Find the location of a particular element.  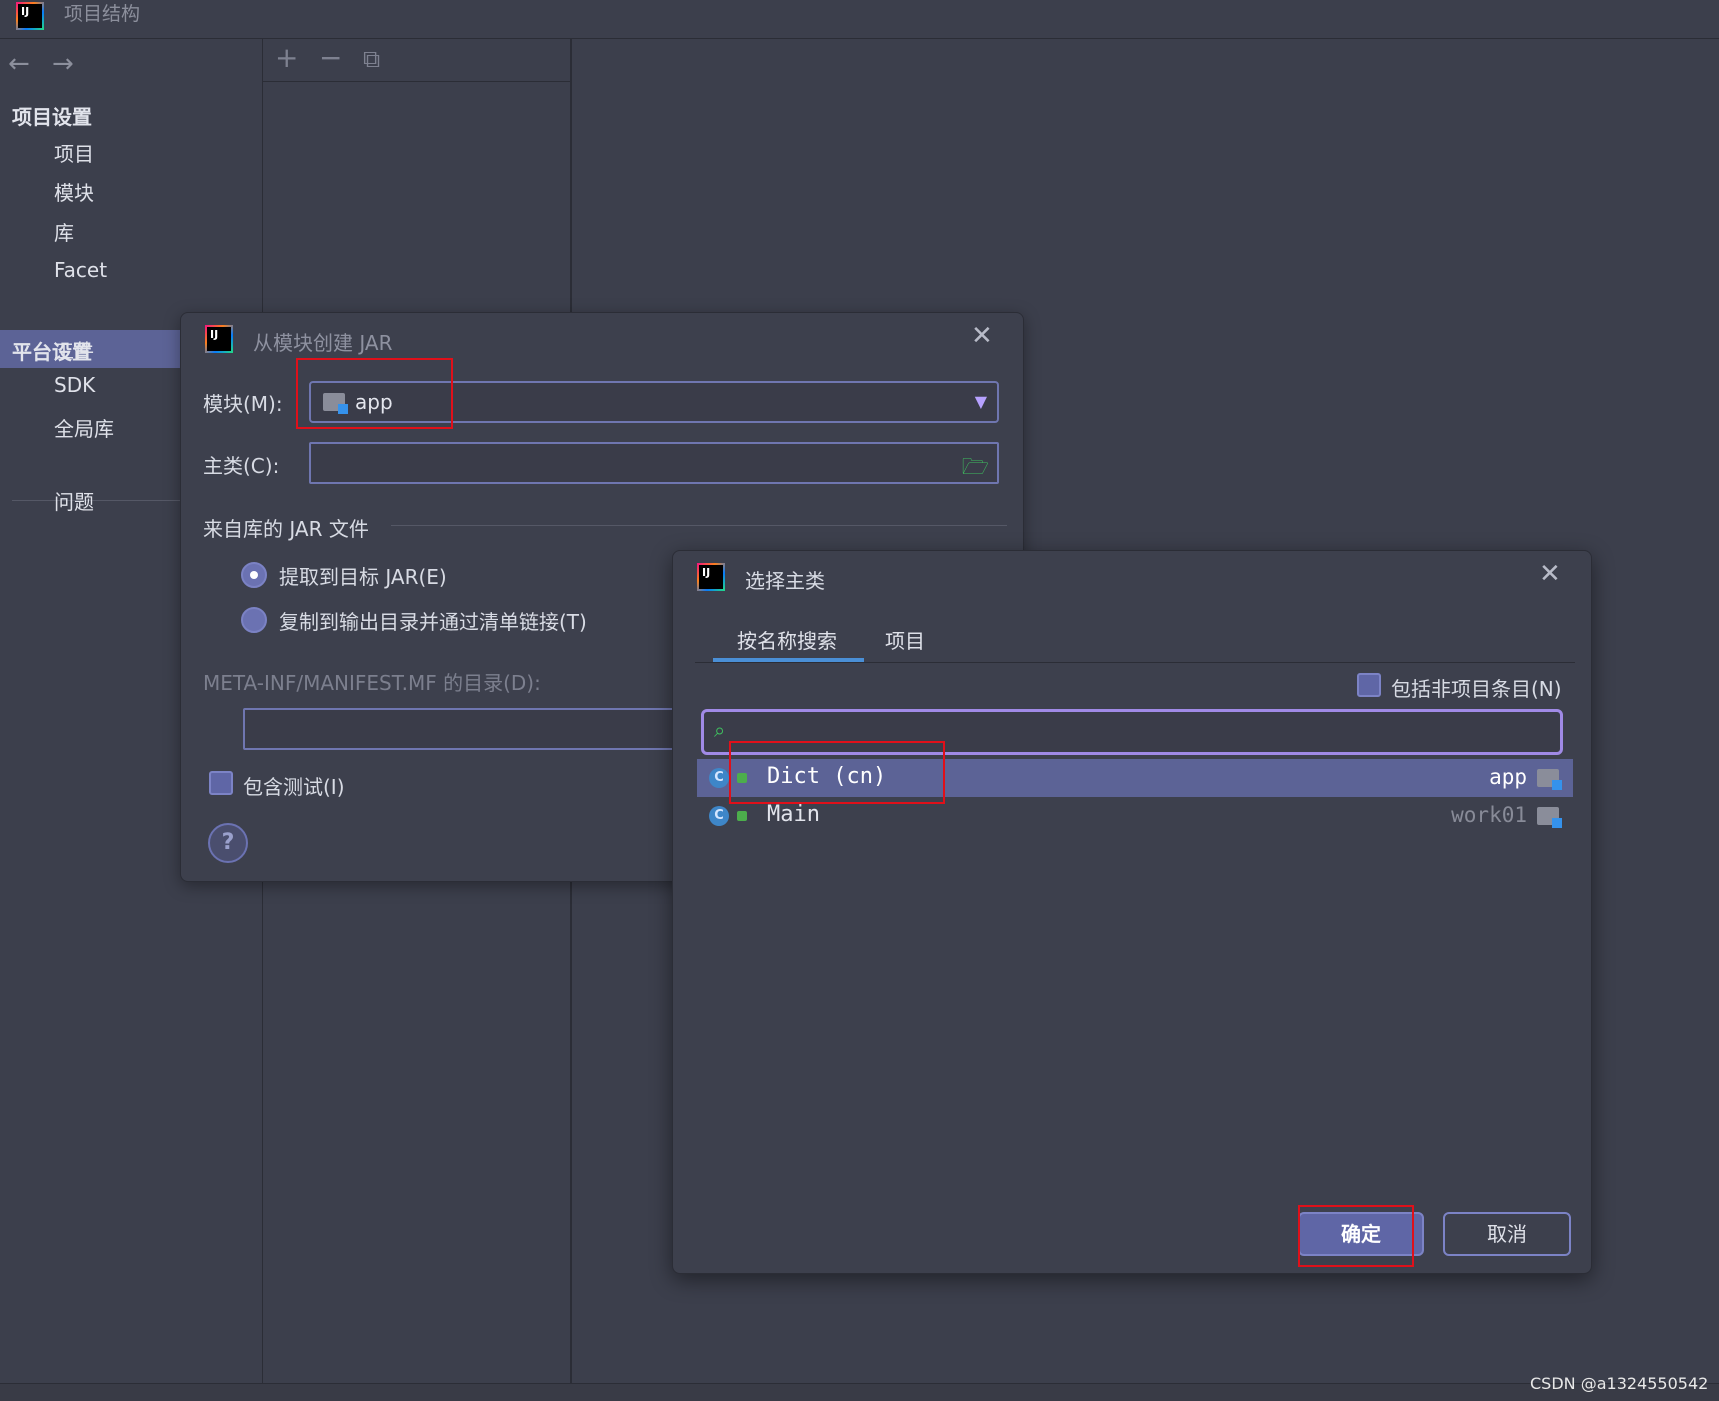

main-class-input: 🗁 is located at coordinates (654, 463).